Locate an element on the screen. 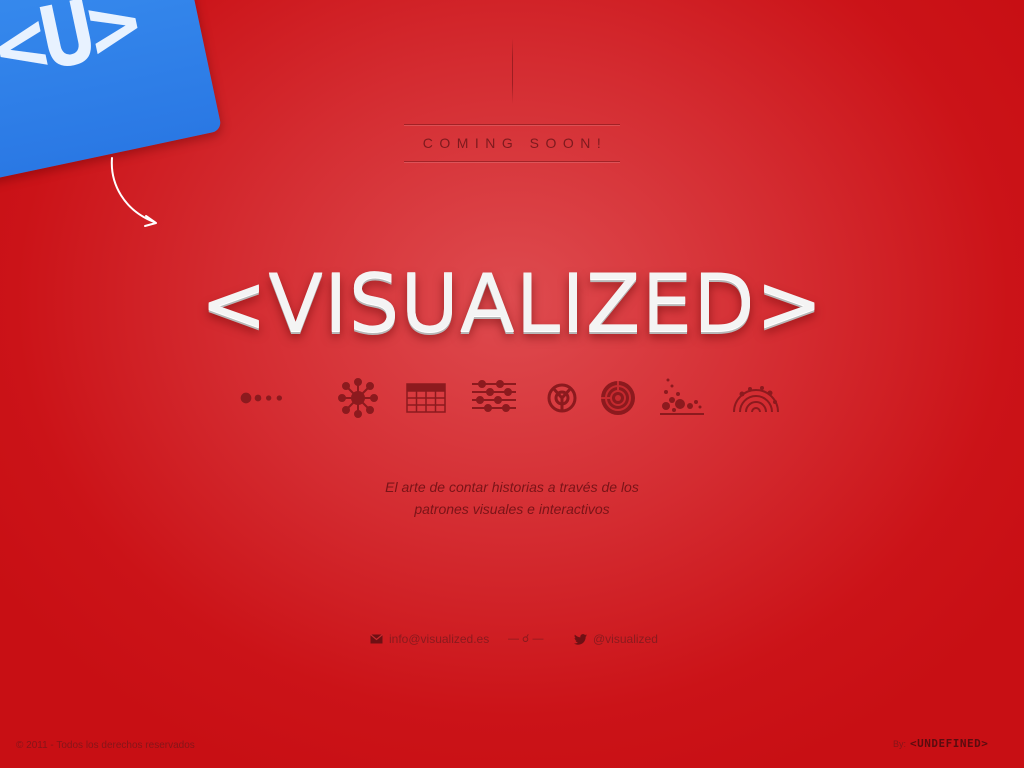 The height and width of the screenshot is (768, 1024). site-logo: <VISUALIZED> is located at coordinates (512, 303).